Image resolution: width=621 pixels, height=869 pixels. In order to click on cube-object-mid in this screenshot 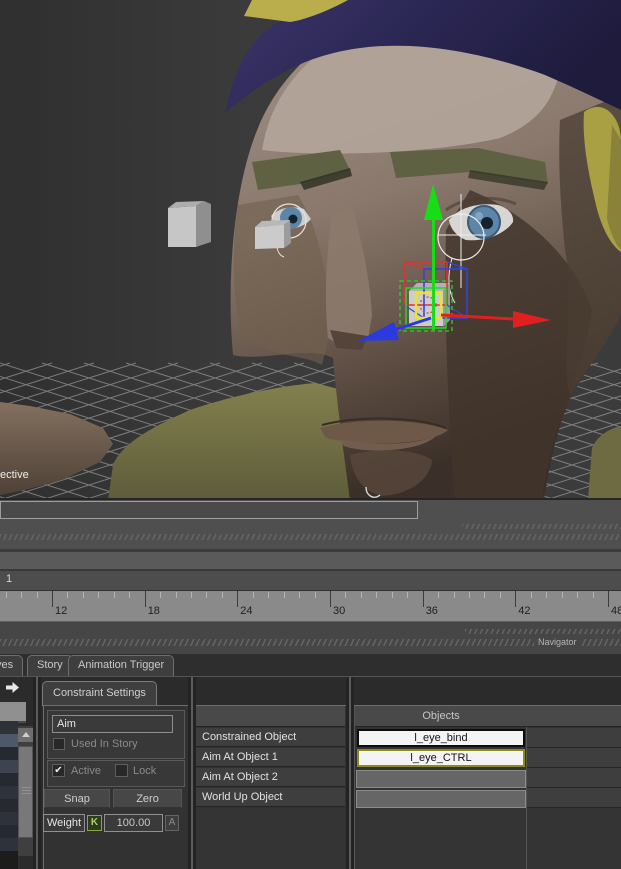, I will do `click(273, 234)`.